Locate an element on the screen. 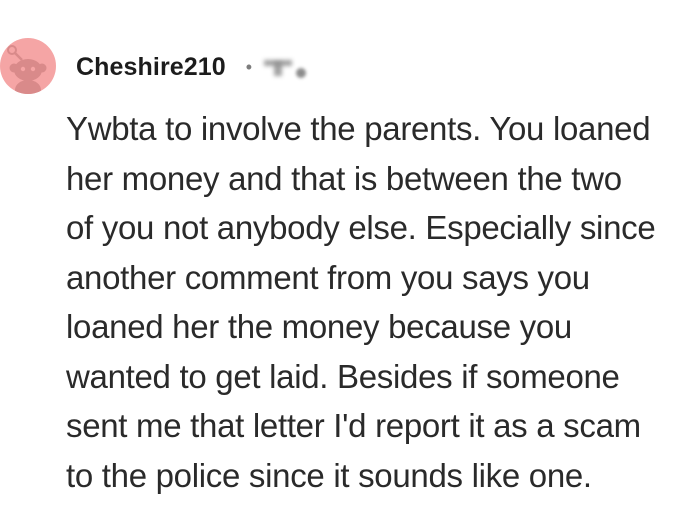 The width and height of the screenshot is (700, 515). comment-body-line: another comment from you says you is located at coordinates (328, 277).